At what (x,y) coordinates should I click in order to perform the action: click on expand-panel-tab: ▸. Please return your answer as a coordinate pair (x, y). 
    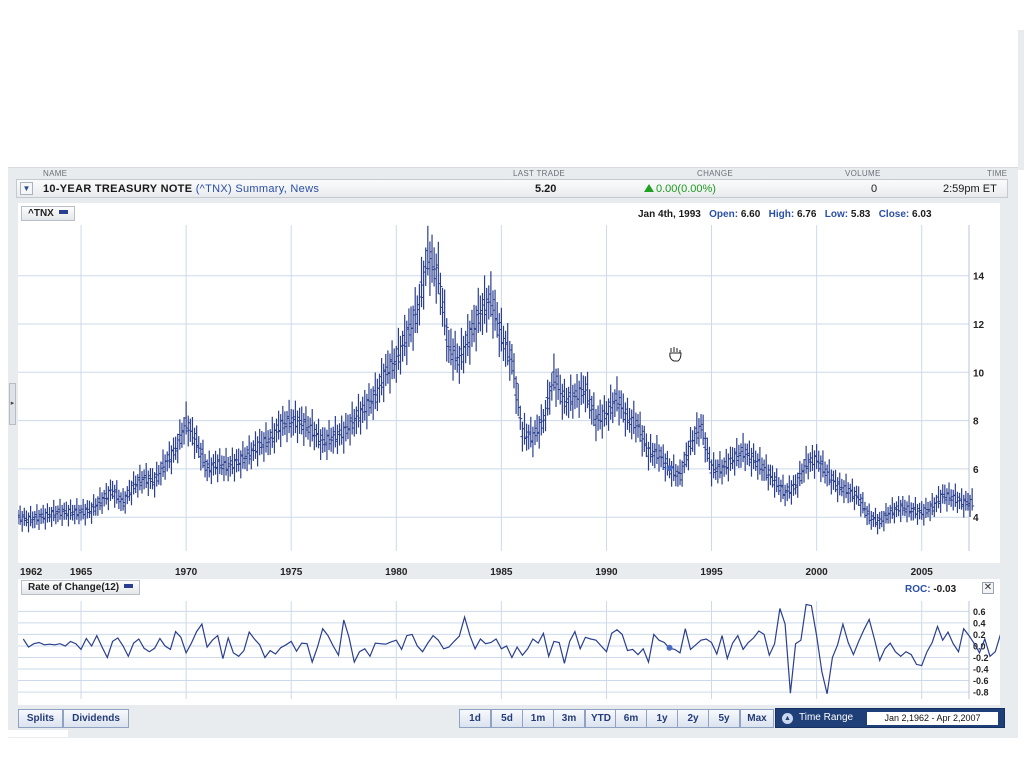
    Looking at the image, I should click on (12, 404).